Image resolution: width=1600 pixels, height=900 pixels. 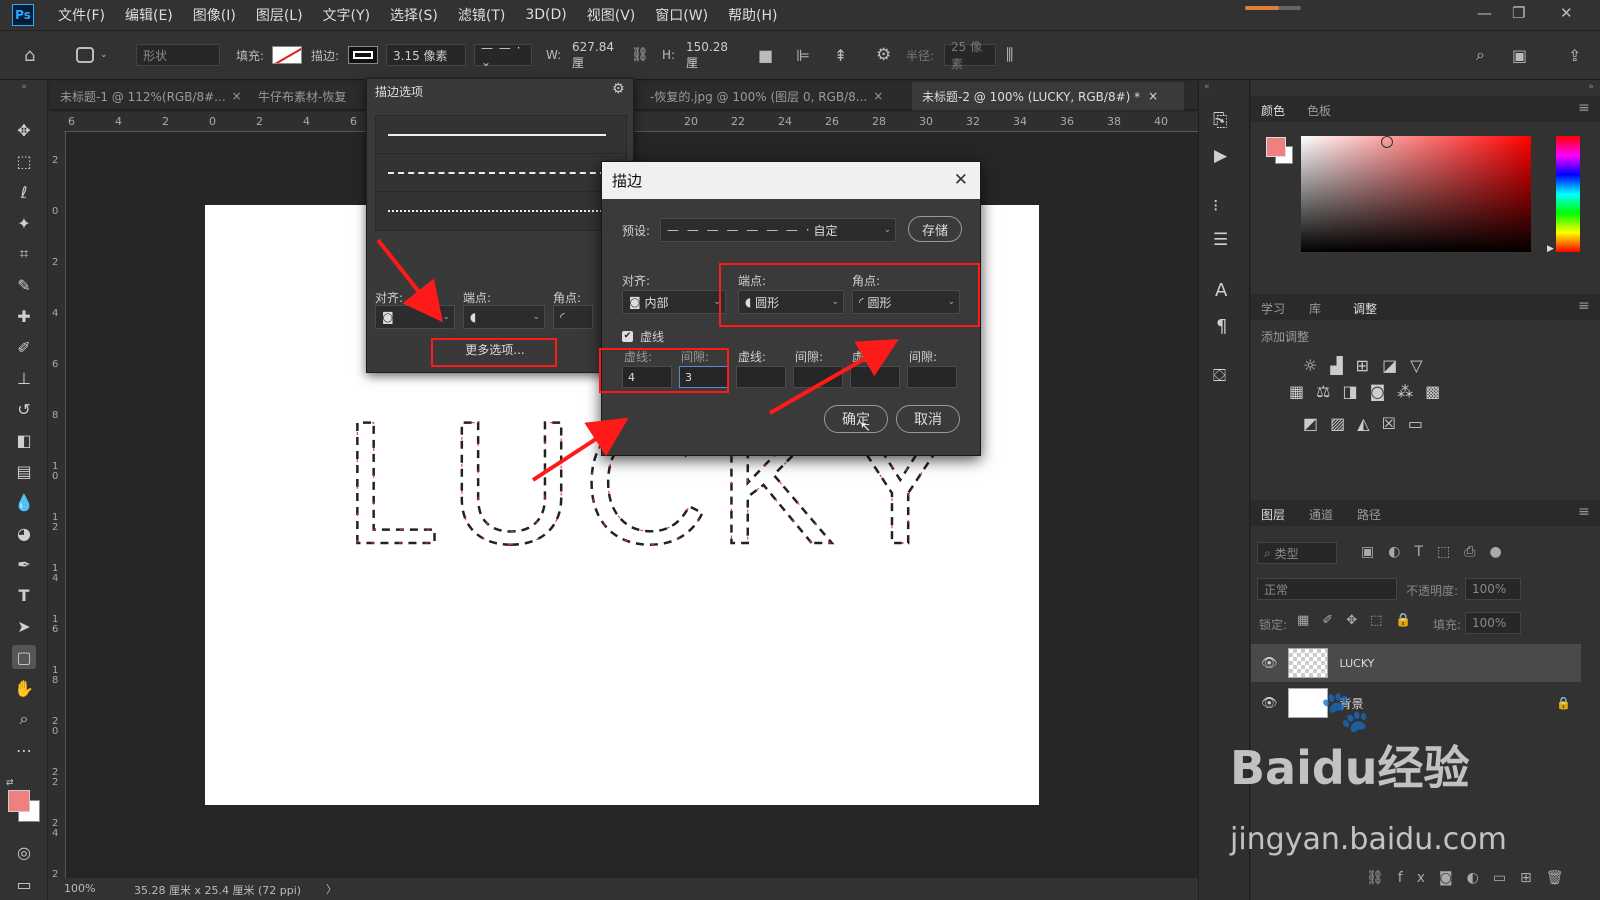 What do you see at coordinates (580, 449) in the screenshot?
I see `arrow-to-dash` at bounding box center [580, 449].